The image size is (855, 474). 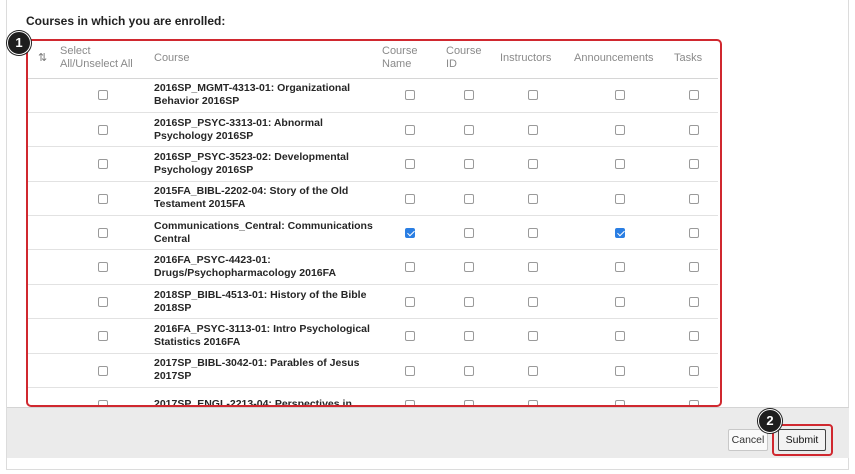 I want to click on instructors-header: Instructors, so click(x=533, y=59).